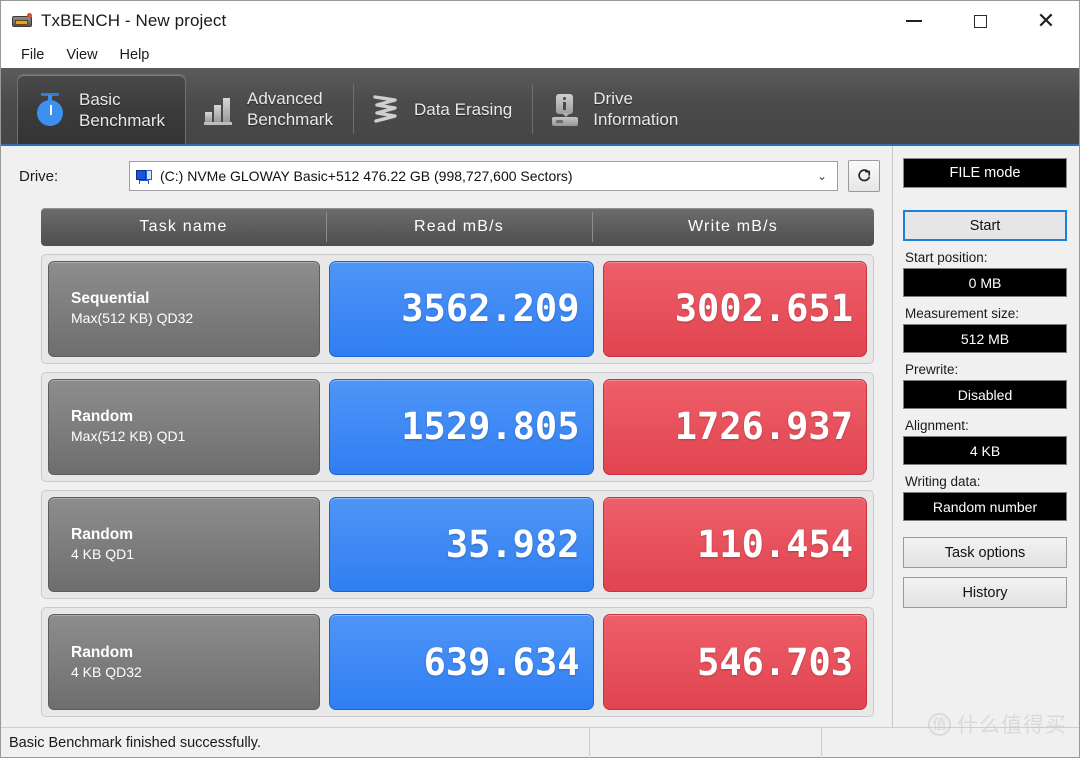  I want to click on shredder-icon, so click(386, 109).